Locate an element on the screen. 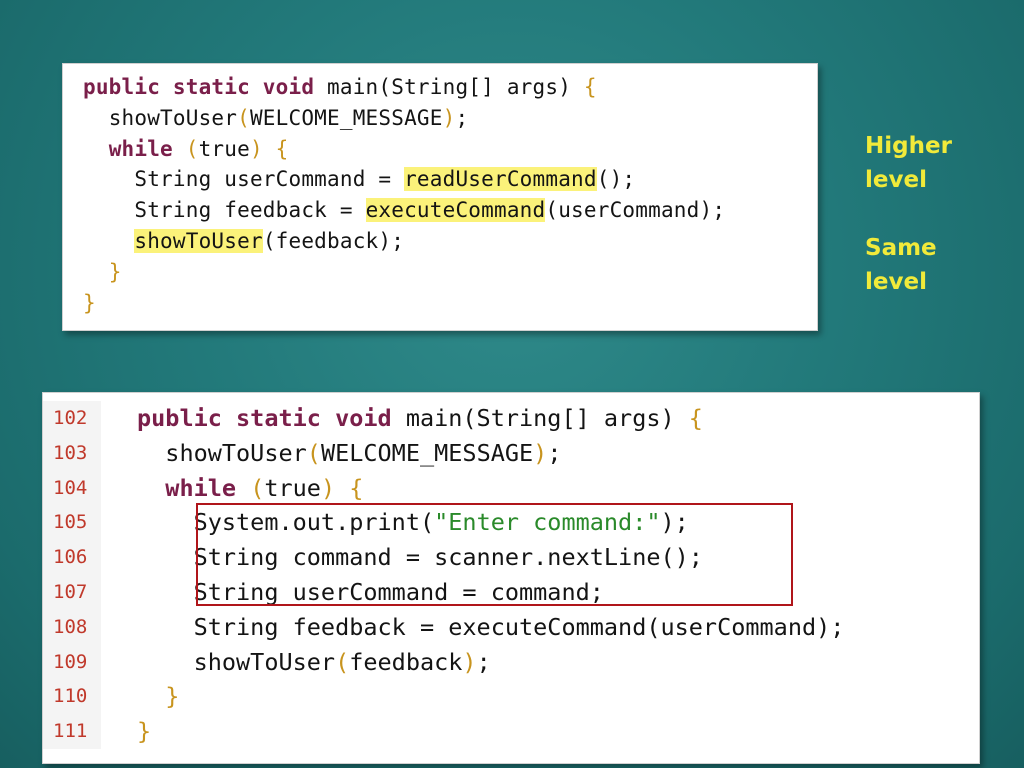 The height and width of the screenshot is (768, 1024). code-line: 104 while (true) { is located at coordinates (511, 488).